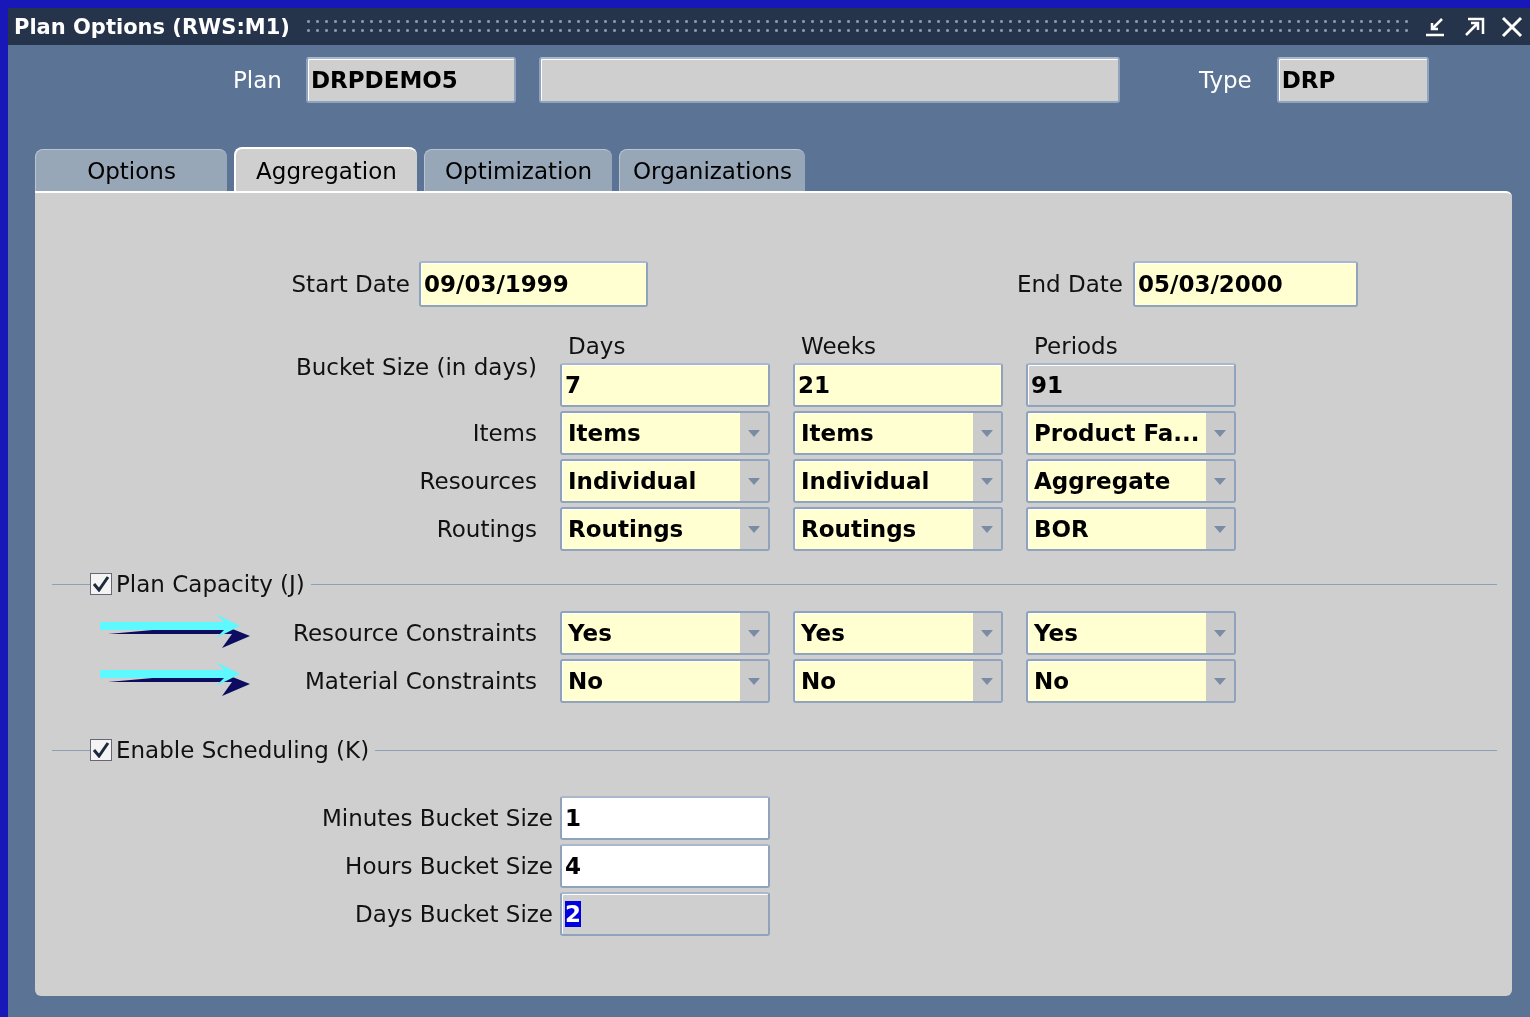 The height and width of the screenshot is (1017, 1530). What do you see at coordinates (152, 26) in the screenshot?
I see `window-title: Plan Options (RWS:M1)` at bounding box center [152, 26].